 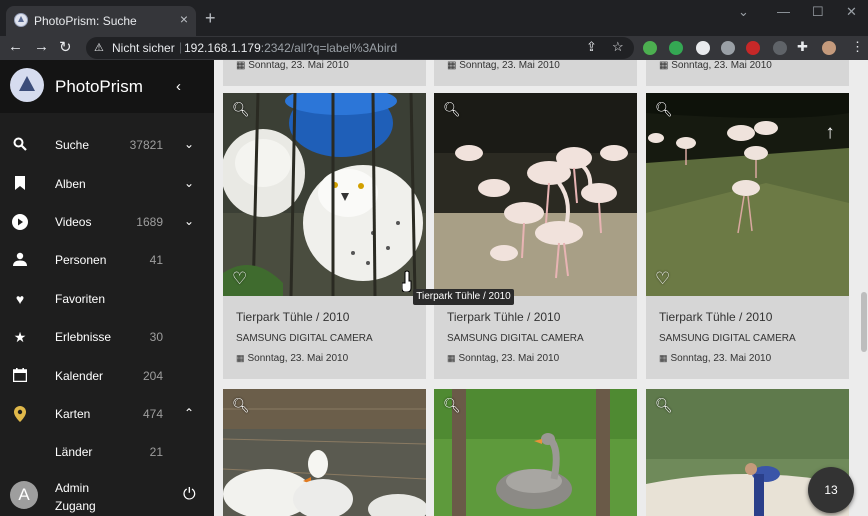 I want to click on extension-play-icon, so click(x=753, y=48).